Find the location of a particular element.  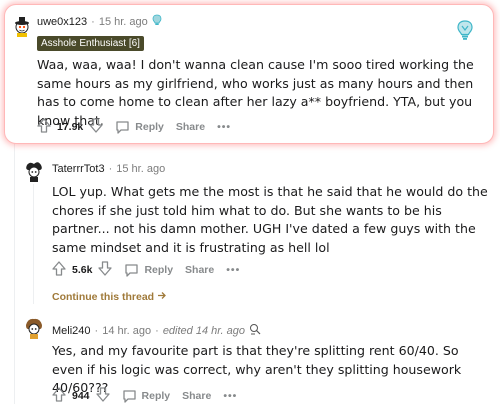

username: uwe0x123 is located at coordinates (62, 22).